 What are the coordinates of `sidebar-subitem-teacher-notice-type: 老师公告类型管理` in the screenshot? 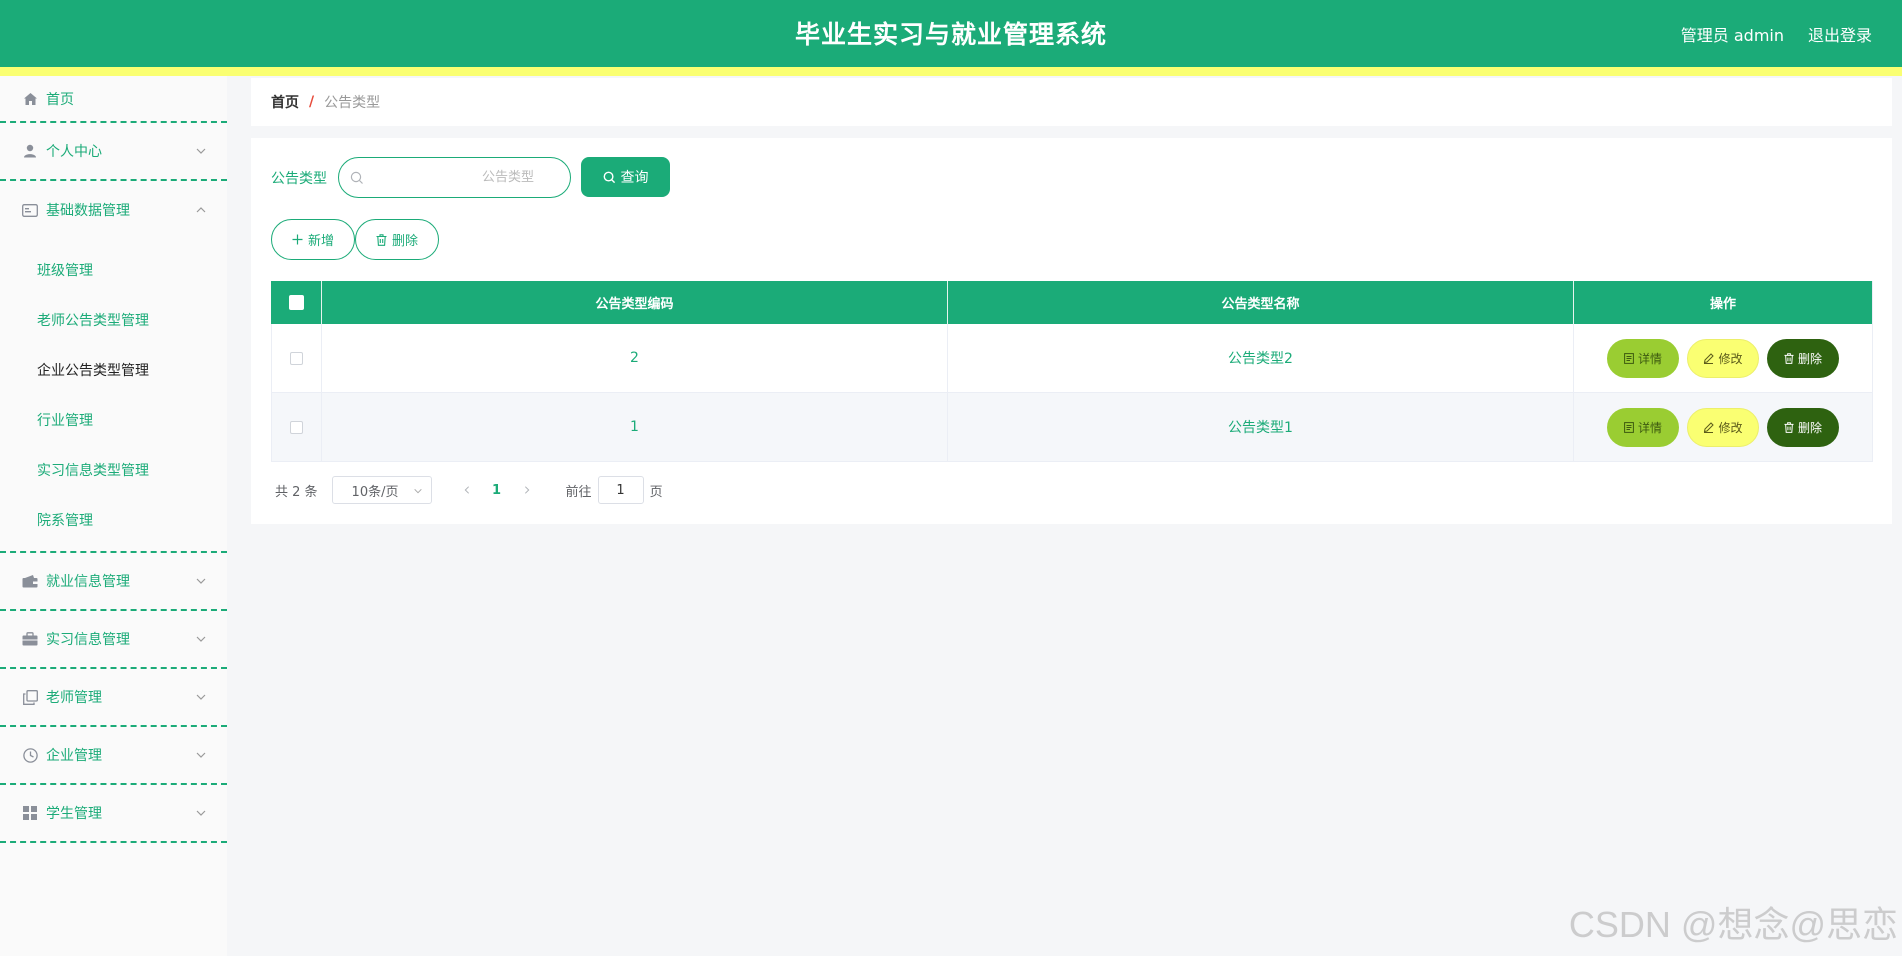 It's located at (113, 320).